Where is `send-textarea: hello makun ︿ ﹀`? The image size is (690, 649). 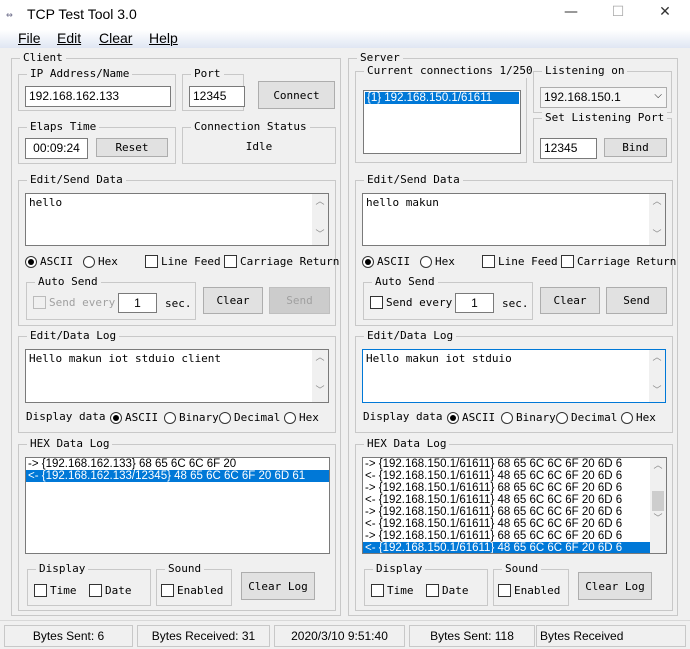
send-textarea: hello makun ︿ ﹀ is located at coordinates (514, 219).